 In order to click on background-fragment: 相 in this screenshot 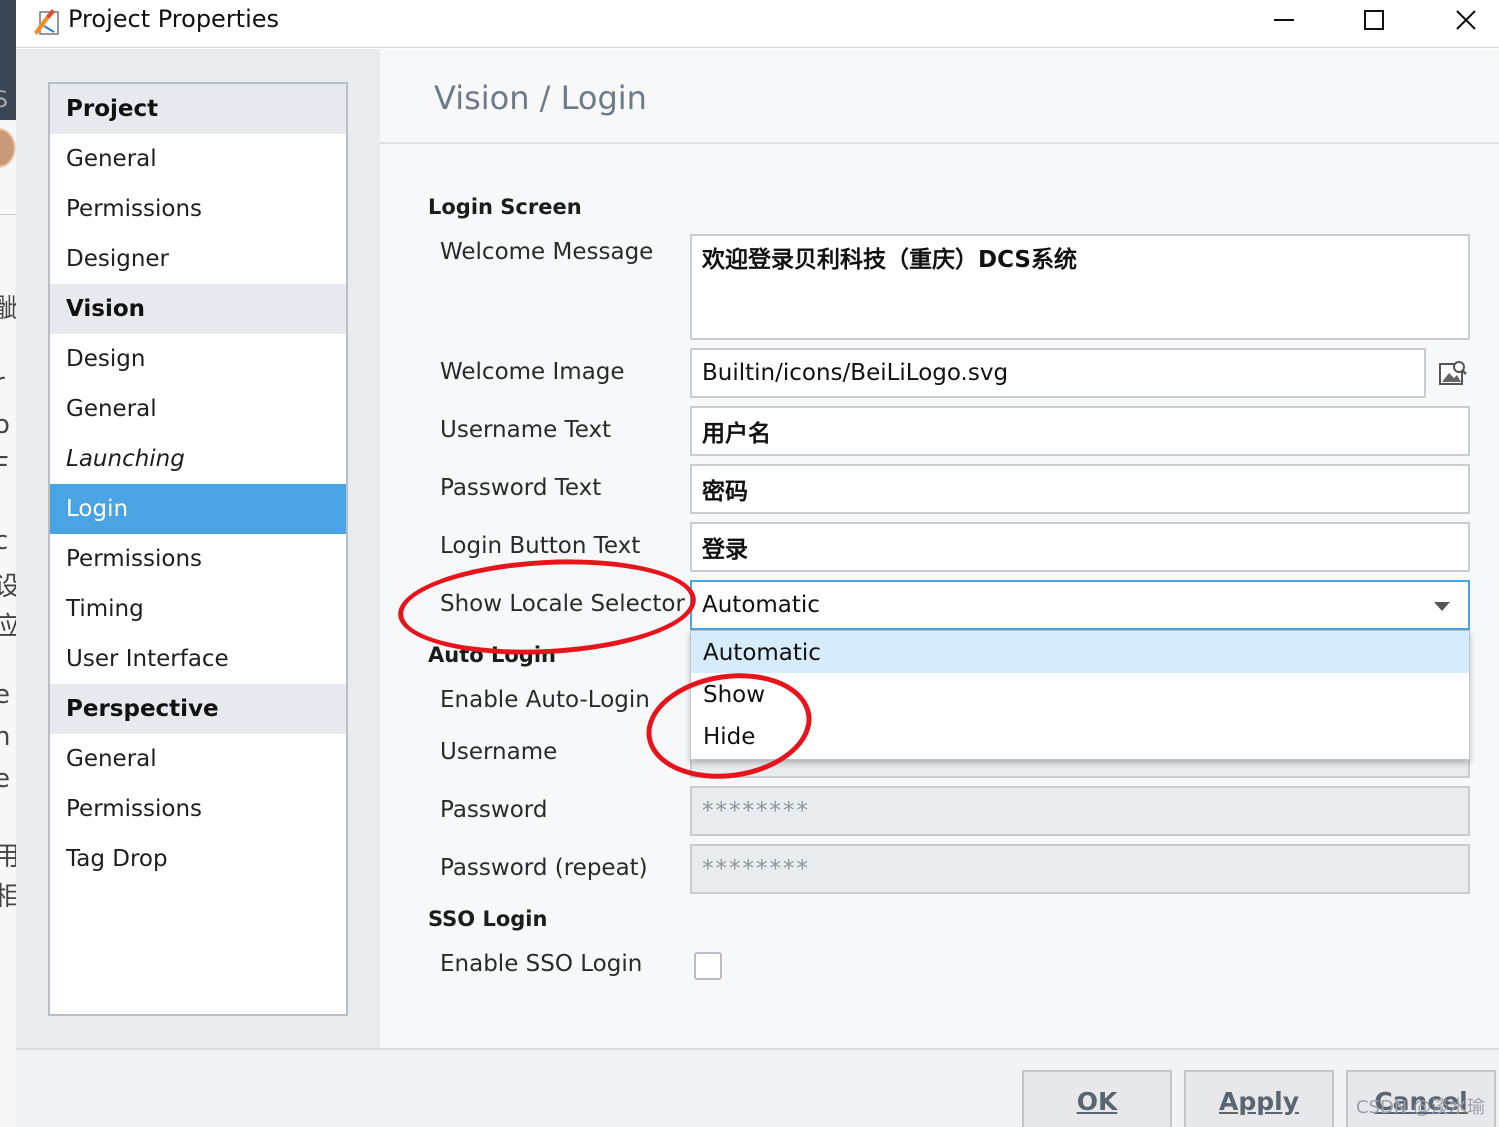, I will do `click(8, 897)`.